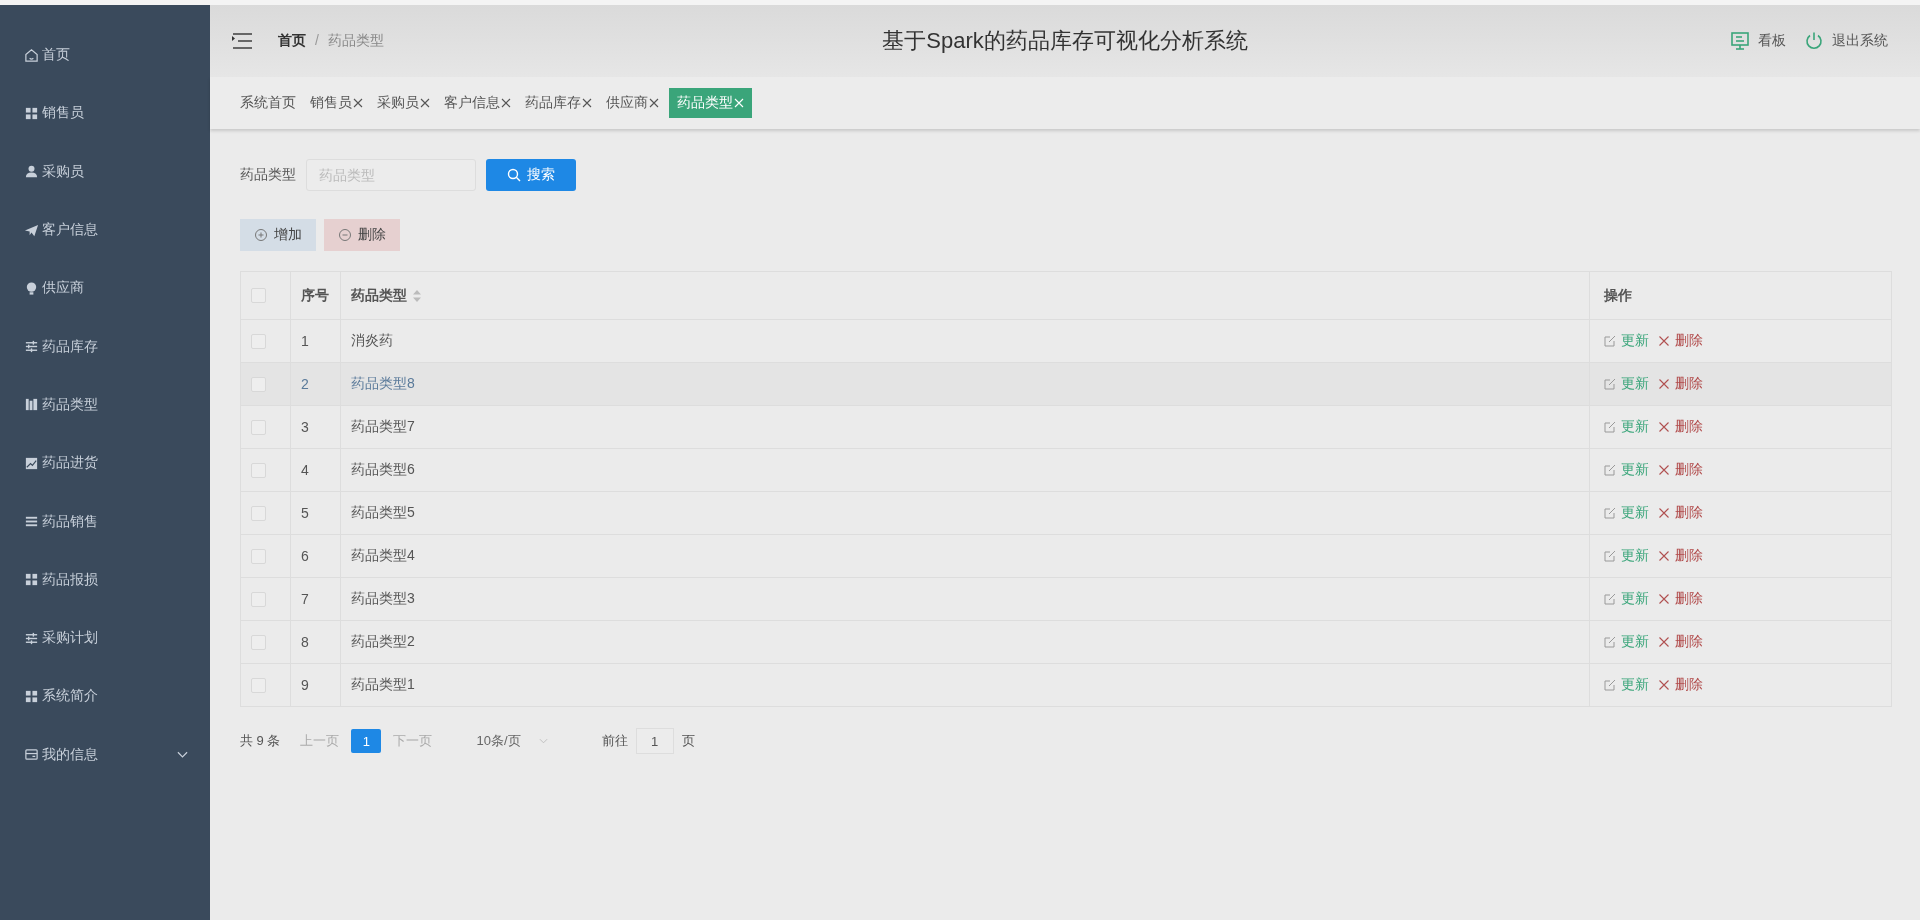 The image size is (1920, 920). I want to click on table-cell: 8, so click(305, 642).